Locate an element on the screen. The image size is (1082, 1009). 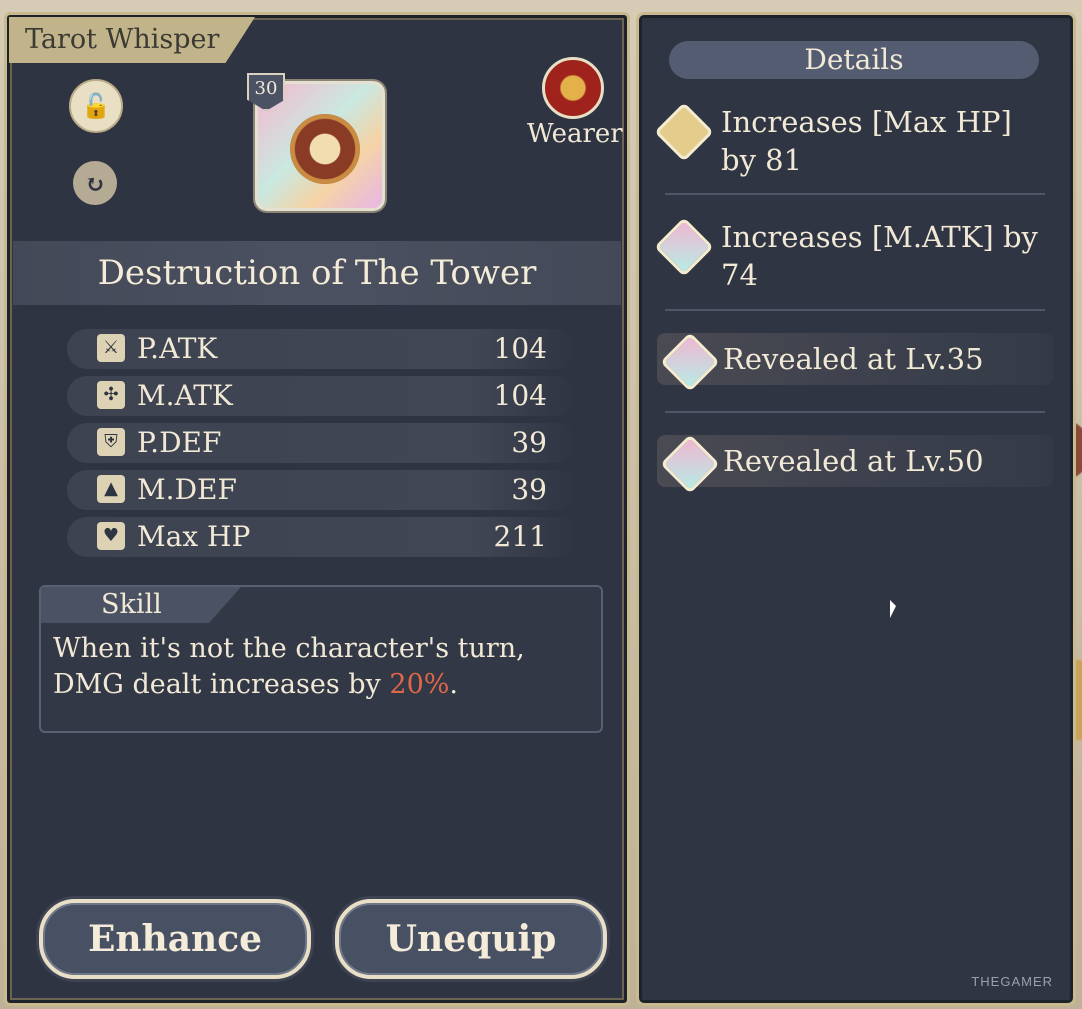
stat-row-matk: ✣ M.ATK 104 is located at coordinates (322, 396).